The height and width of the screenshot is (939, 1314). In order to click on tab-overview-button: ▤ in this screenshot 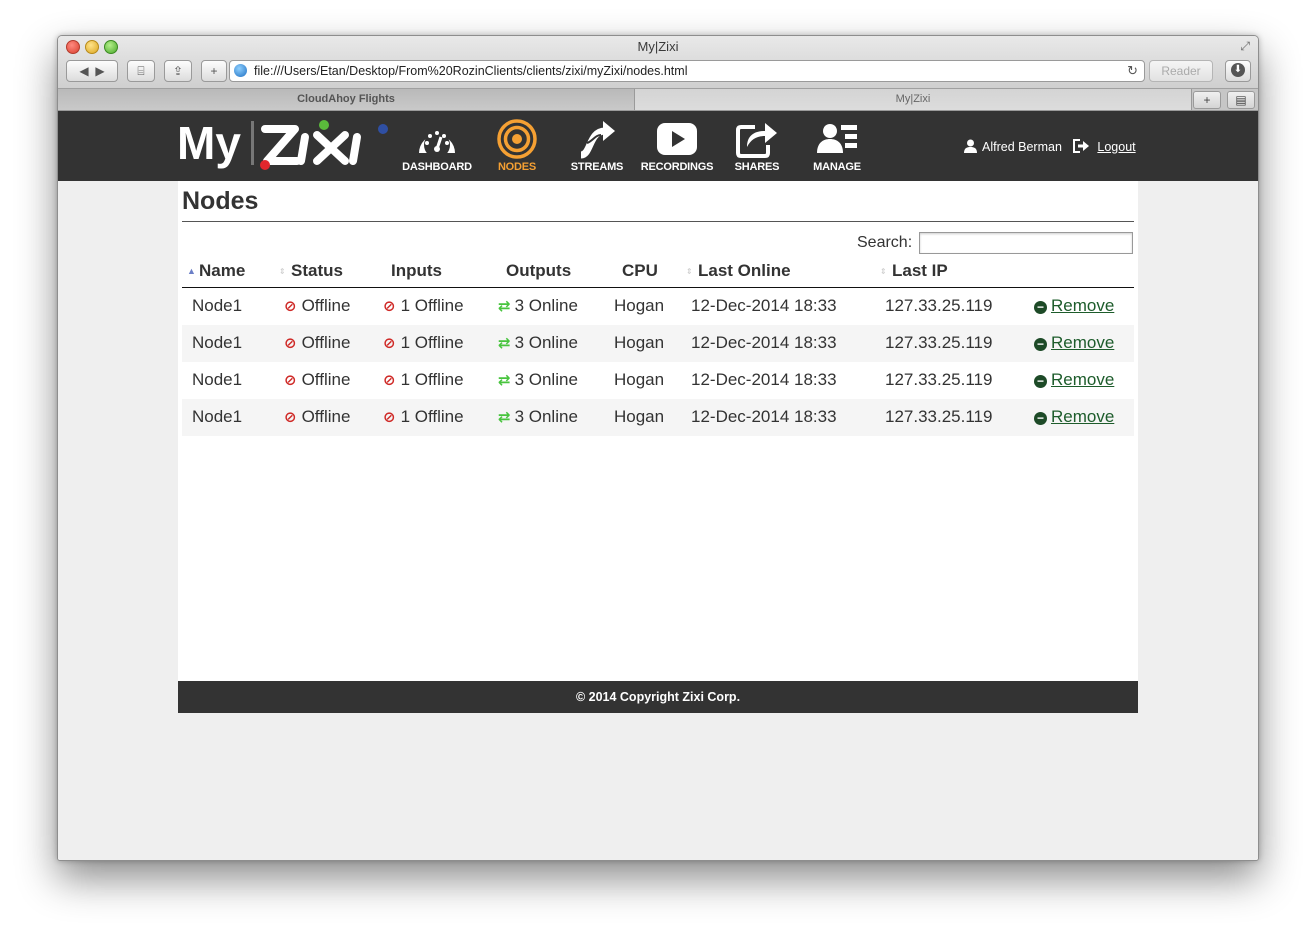, I will do `click(1241, 100)`.